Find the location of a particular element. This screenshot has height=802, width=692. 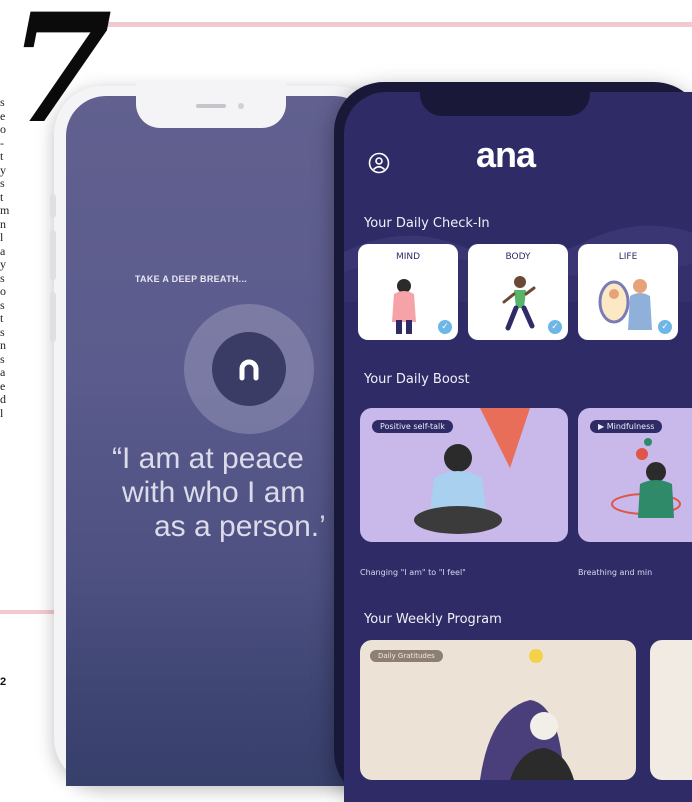

weekly-program-title: Your Weekly Program is located at coordinates (433, 619).